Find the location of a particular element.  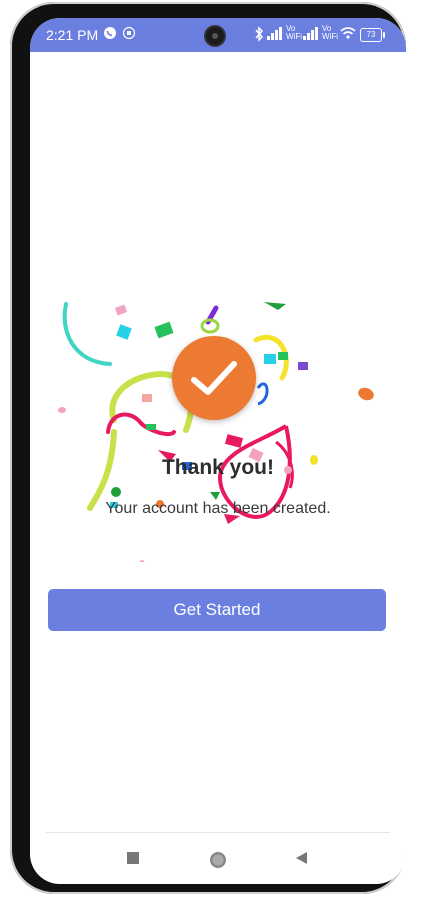

status-time: 2:21 PM is located at coordinates (72, 35).